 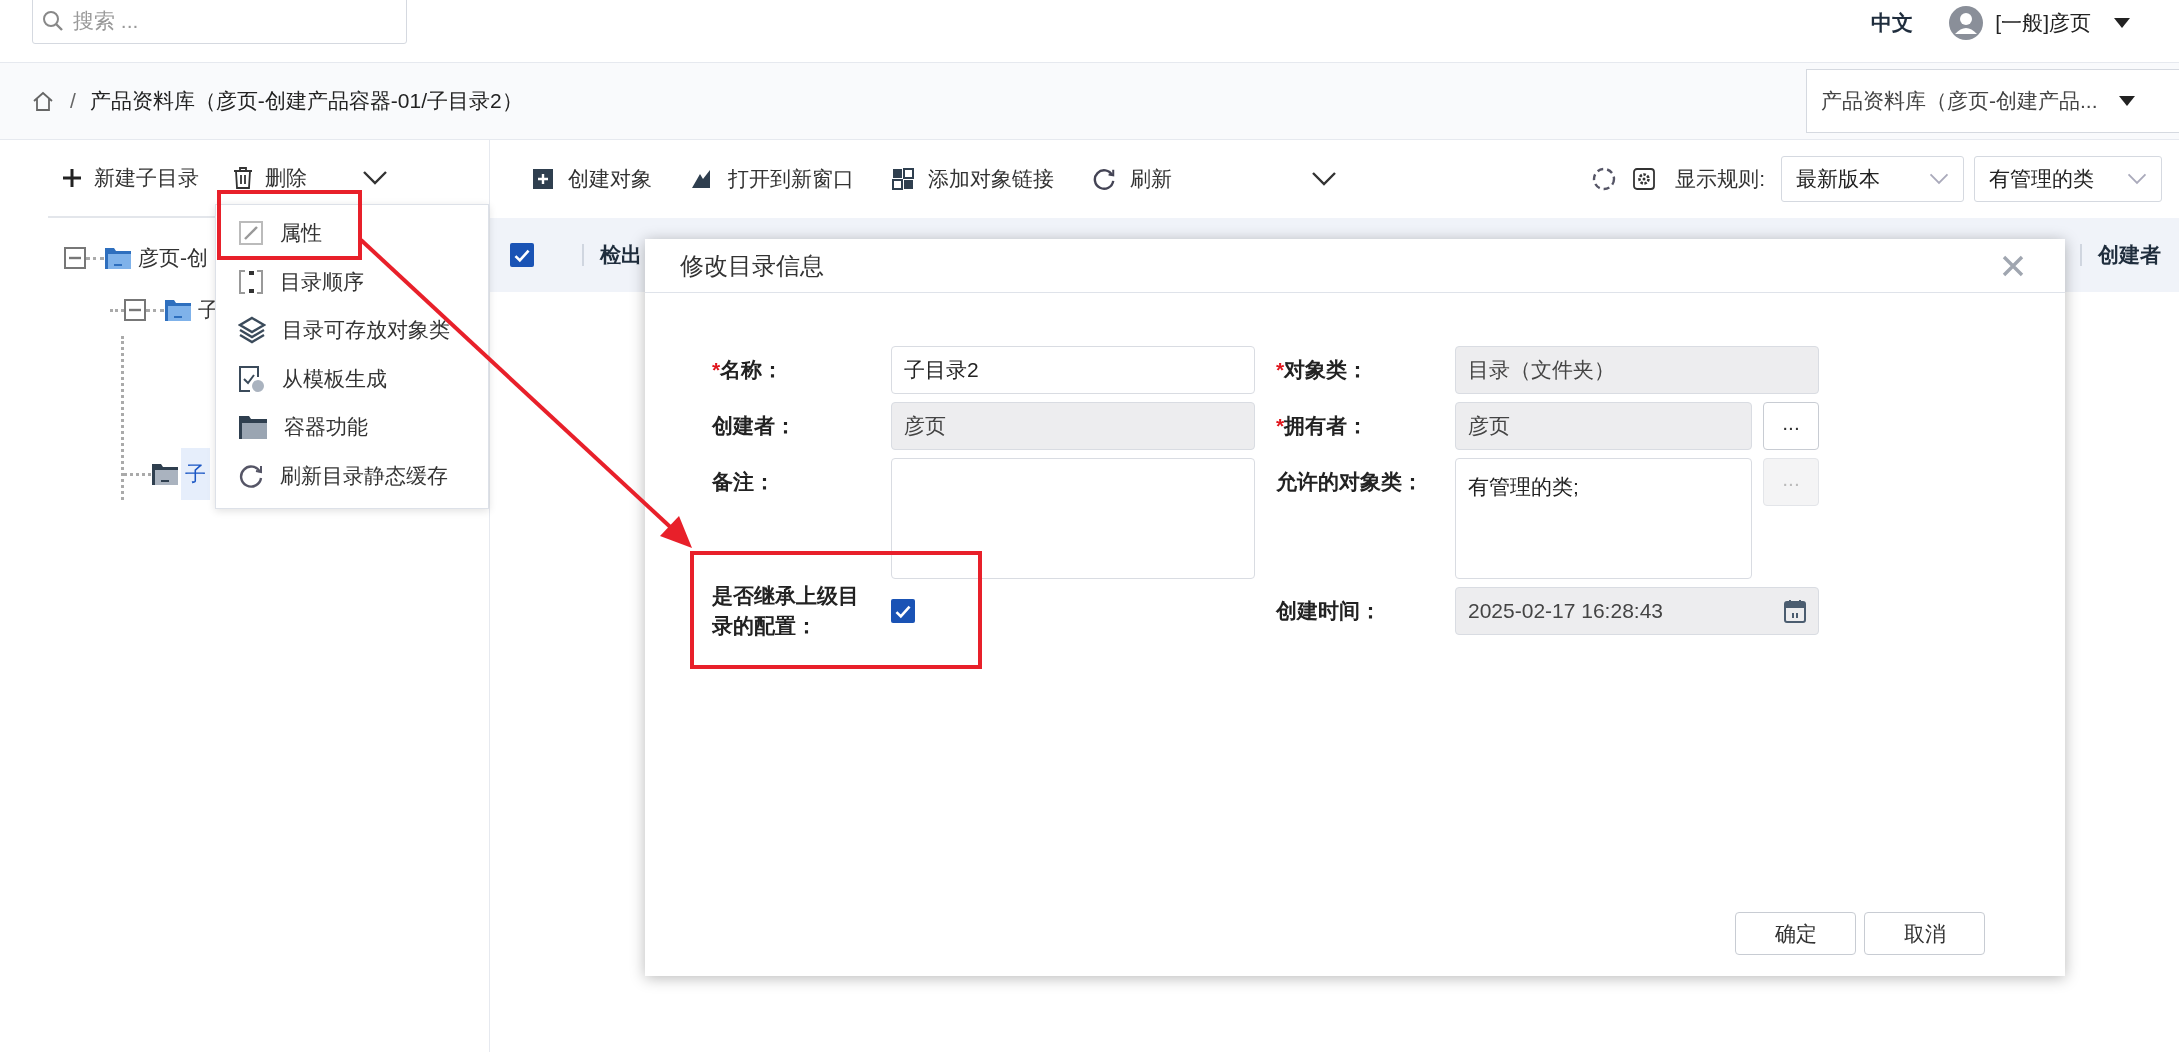 What do you see at coordinates (1322, 369) in the screenshot?
I see `field-label: *对象类：` at bounding box center [1322, 369].